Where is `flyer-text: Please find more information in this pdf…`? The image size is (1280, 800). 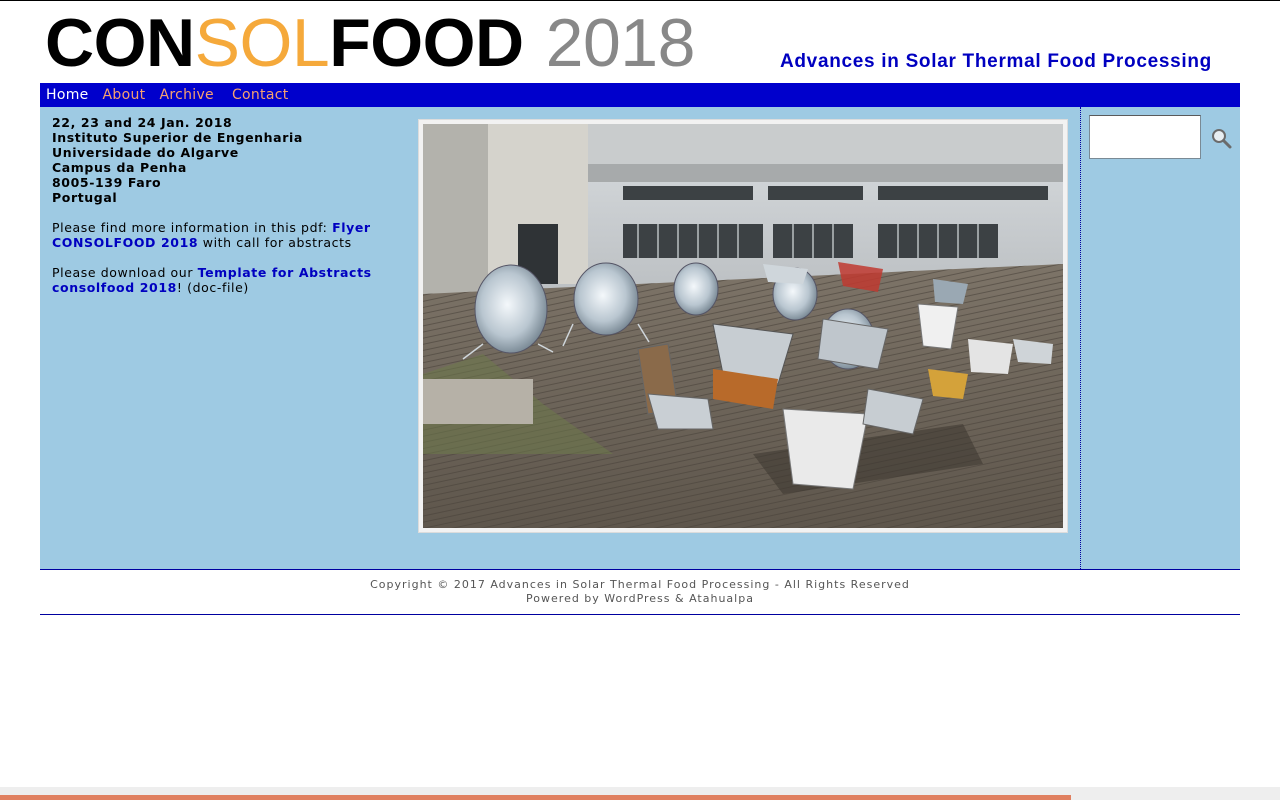 flyer-text: Please find more information in this pdf… is located at coordinates (192, 227).